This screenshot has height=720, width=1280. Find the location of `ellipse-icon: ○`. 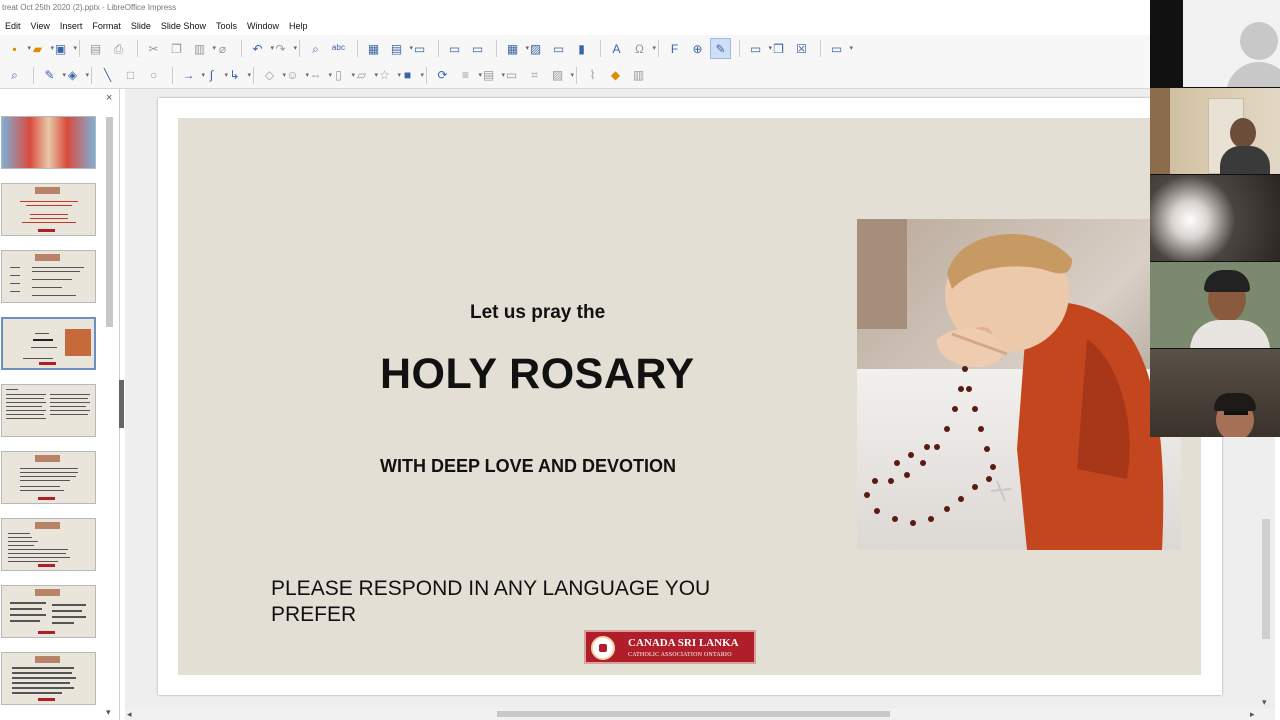

ellipse-icon: ○ is located at coordinates (153, 75).